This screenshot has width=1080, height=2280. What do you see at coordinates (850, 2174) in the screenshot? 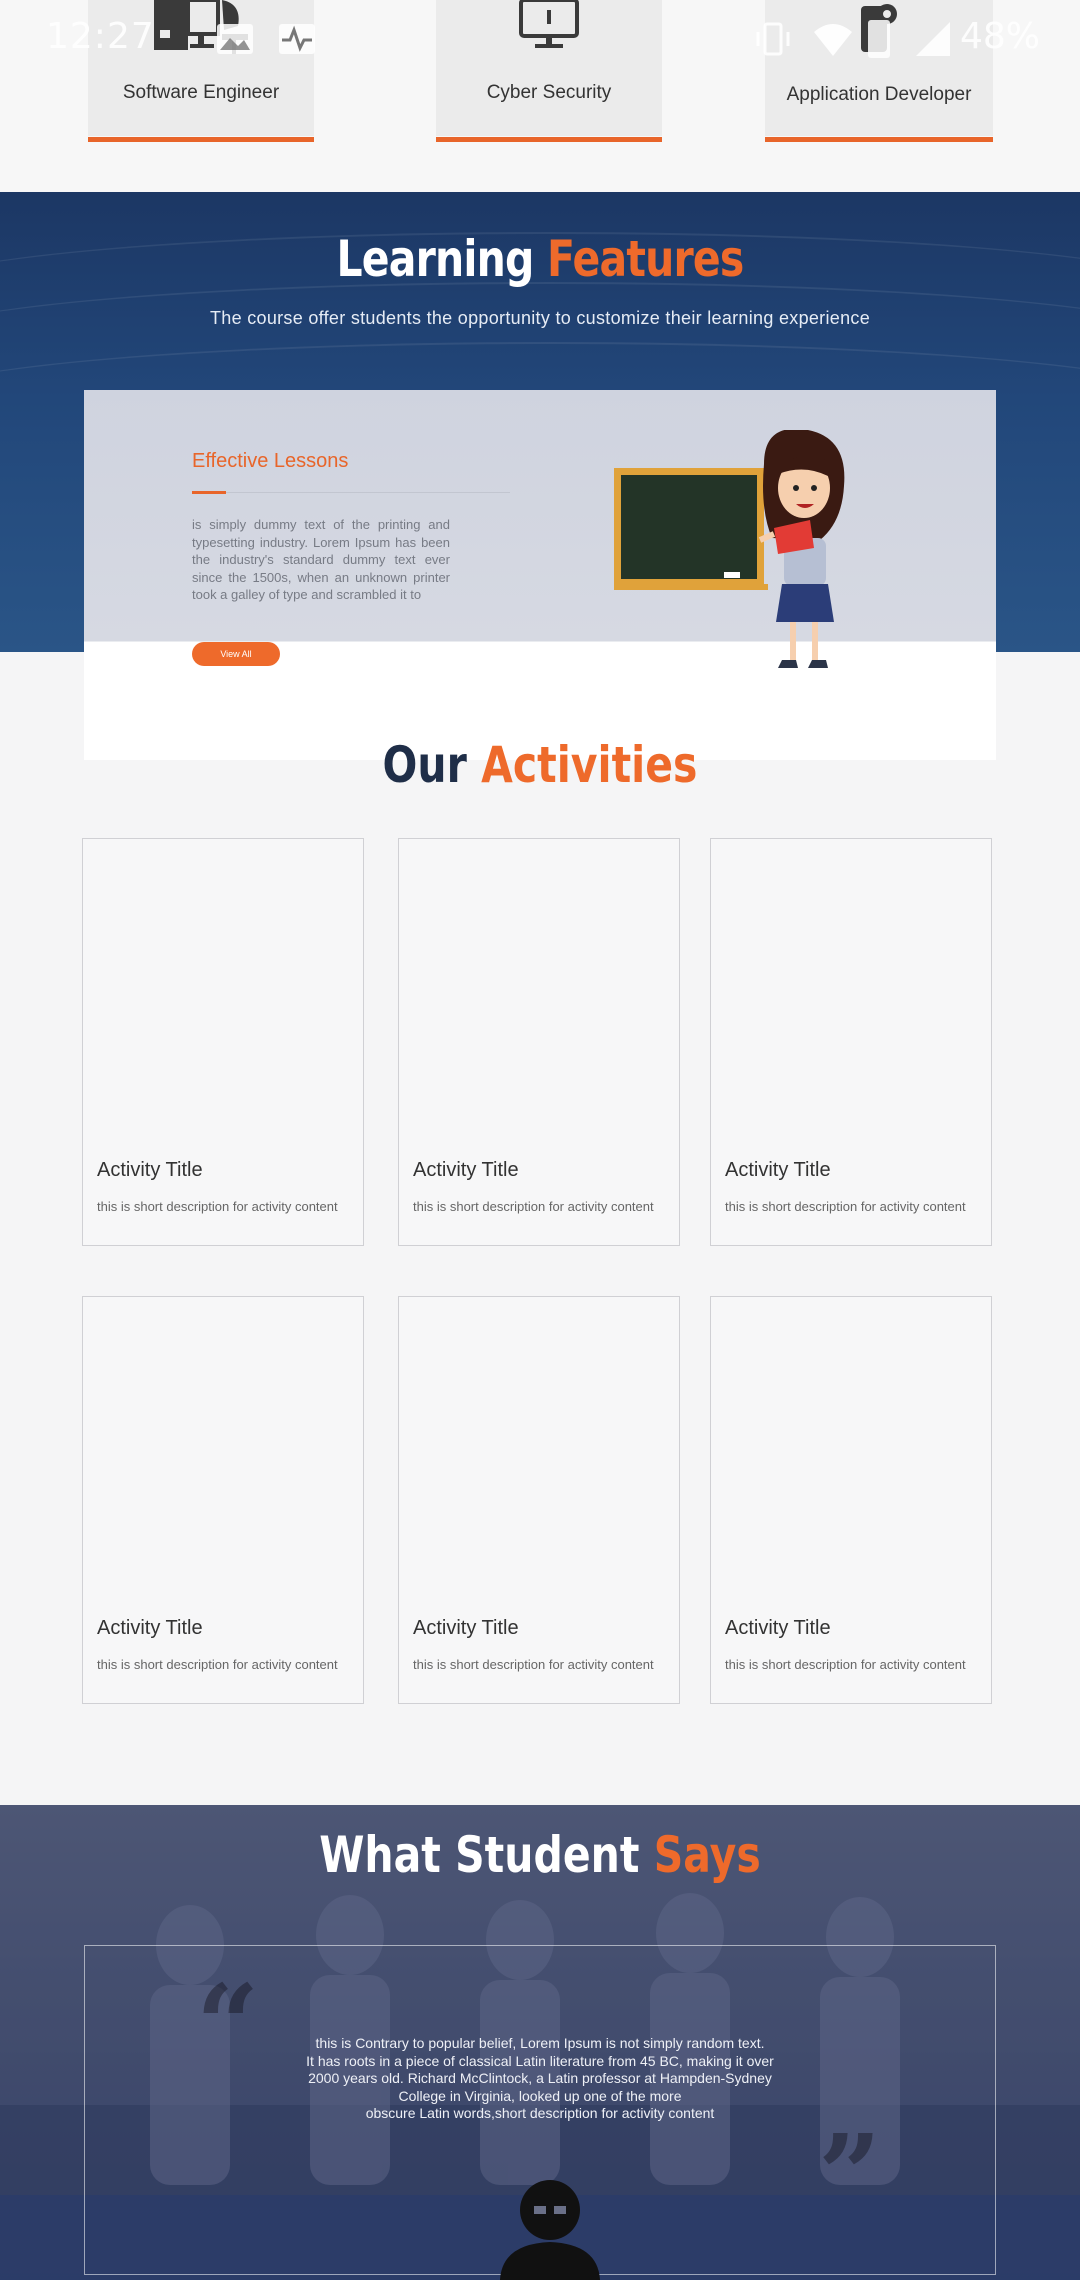
I see `close-quote-icon: ”` at bounding box center [850, 2174].